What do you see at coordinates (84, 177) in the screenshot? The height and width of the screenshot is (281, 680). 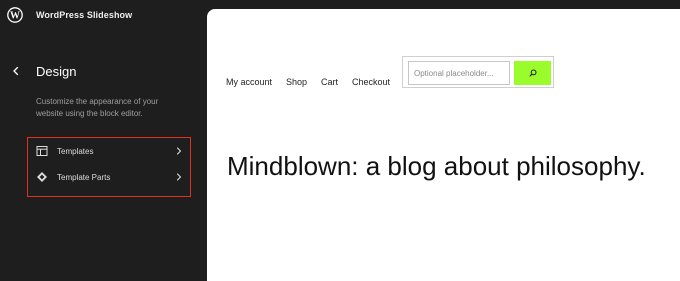 I see `sidebar-item-label: Template Parts` at bounding box center [84, 177].